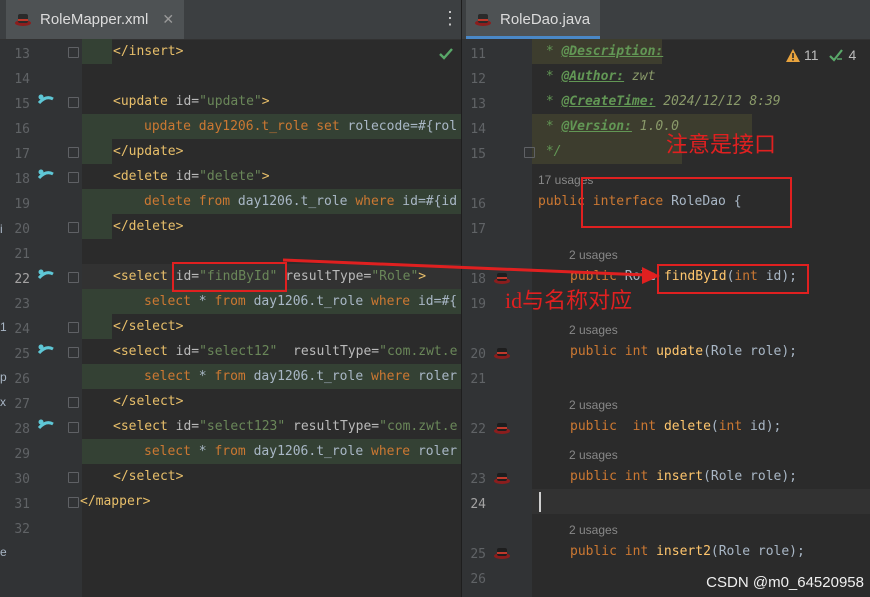 The width and height of the screenshot is (870, 597). Describe the element at coordinates (569, 300) in the screenshot. I see `id-annotation: id与名称对应` at that location.